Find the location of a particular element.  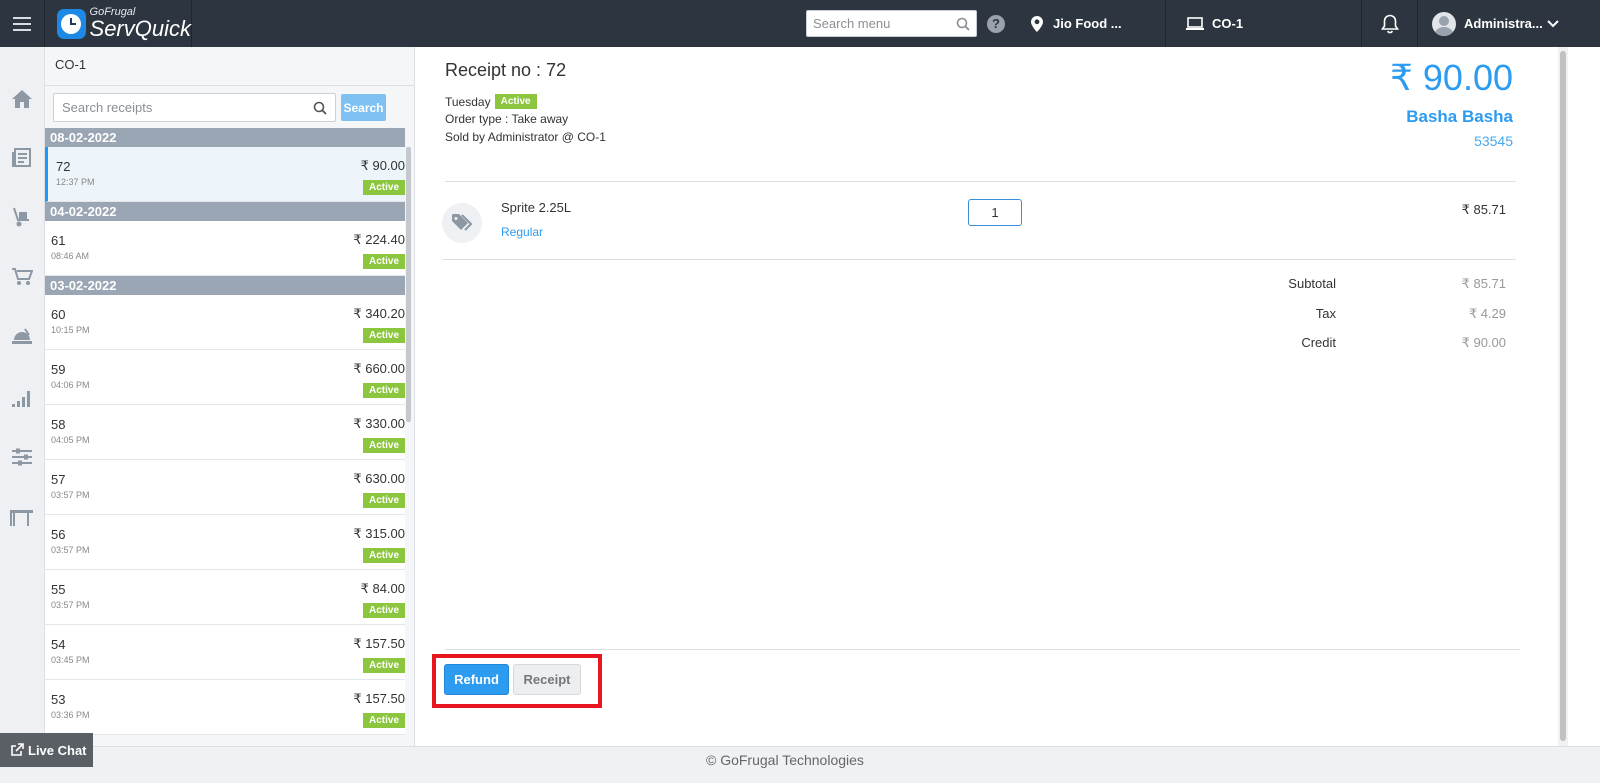

receipt-time: 12:37 PM is located at coordinates (75, 182).